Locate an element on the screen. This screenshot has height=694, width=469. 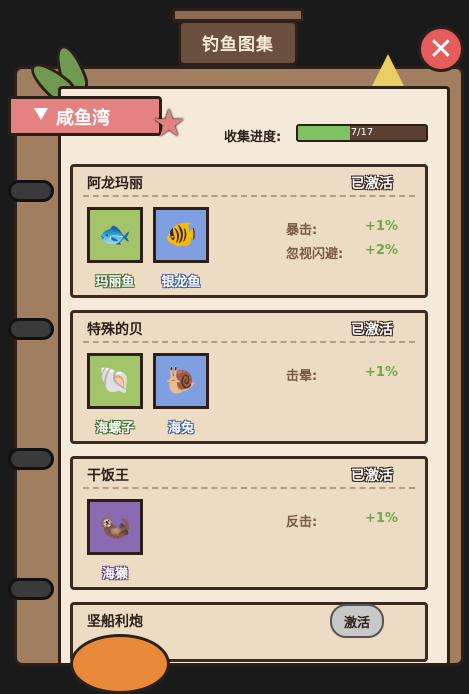
fish-slot: 🐟 is located at coordinates (115, 235).